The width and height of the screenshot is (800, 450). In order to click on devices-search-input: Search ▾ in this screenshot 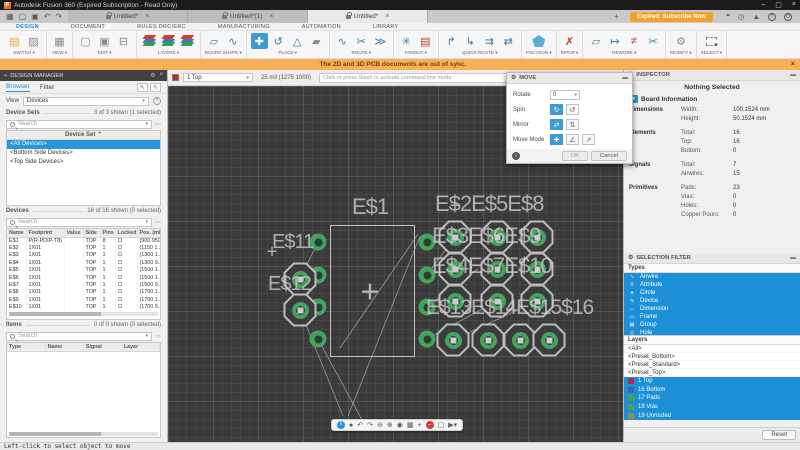, I will do `click(79, 222)`.